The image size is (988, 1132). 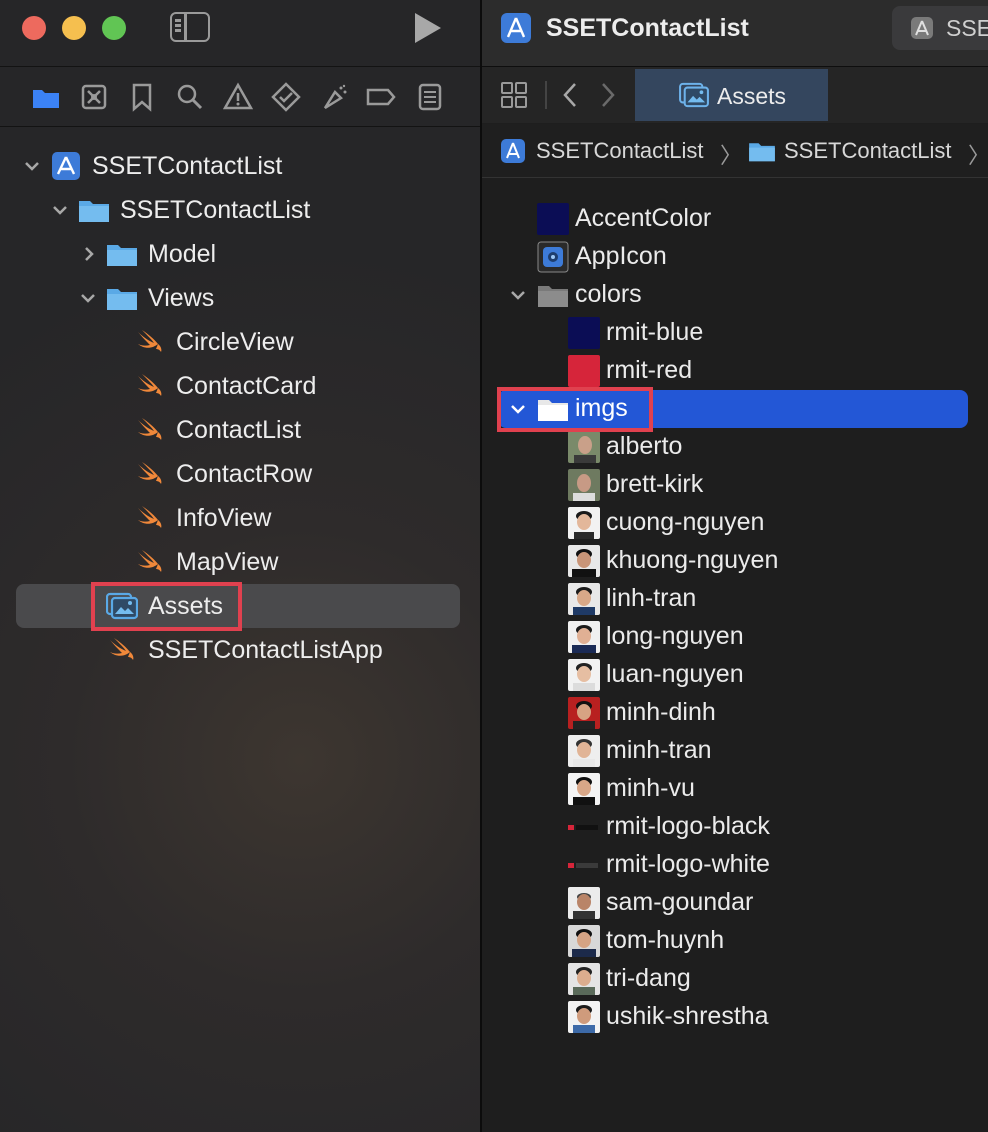 I want to click on asset-item-image: ushik-shrestha, so click(x=735, y=1017).